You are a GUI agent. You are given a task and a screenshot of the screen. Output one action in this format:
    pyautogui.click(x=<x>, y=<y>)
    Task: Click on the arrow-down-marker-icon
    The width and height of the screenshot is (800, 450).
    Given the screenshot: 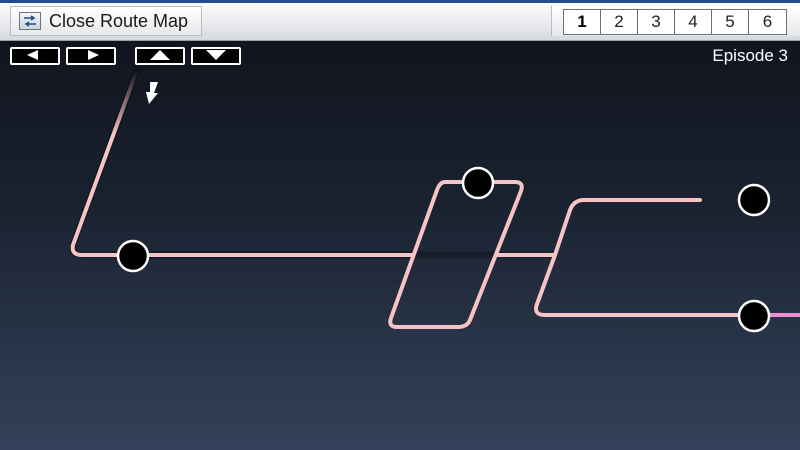 What is the action you would take?
    pyautogui.click(x=152, y=93)
    